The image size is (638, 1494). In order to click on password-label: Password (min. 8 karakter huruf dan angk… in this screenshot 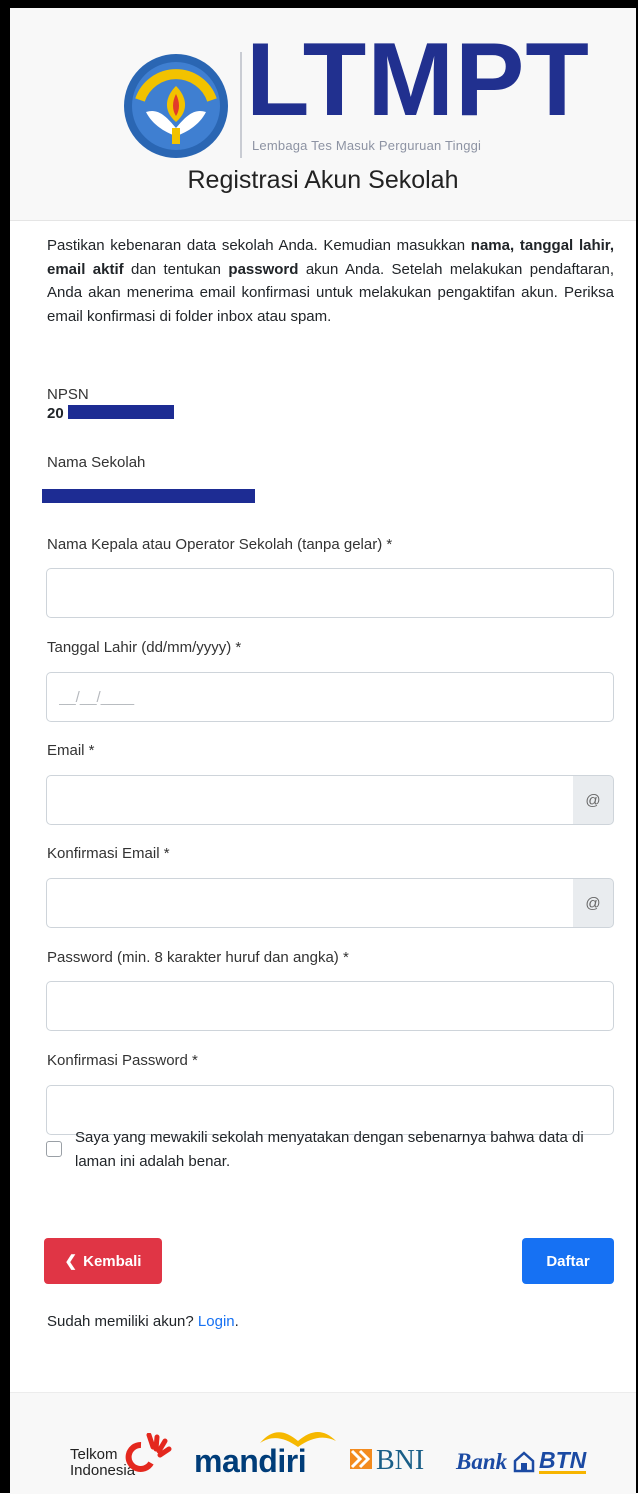, I will do `click(198, 957)`.